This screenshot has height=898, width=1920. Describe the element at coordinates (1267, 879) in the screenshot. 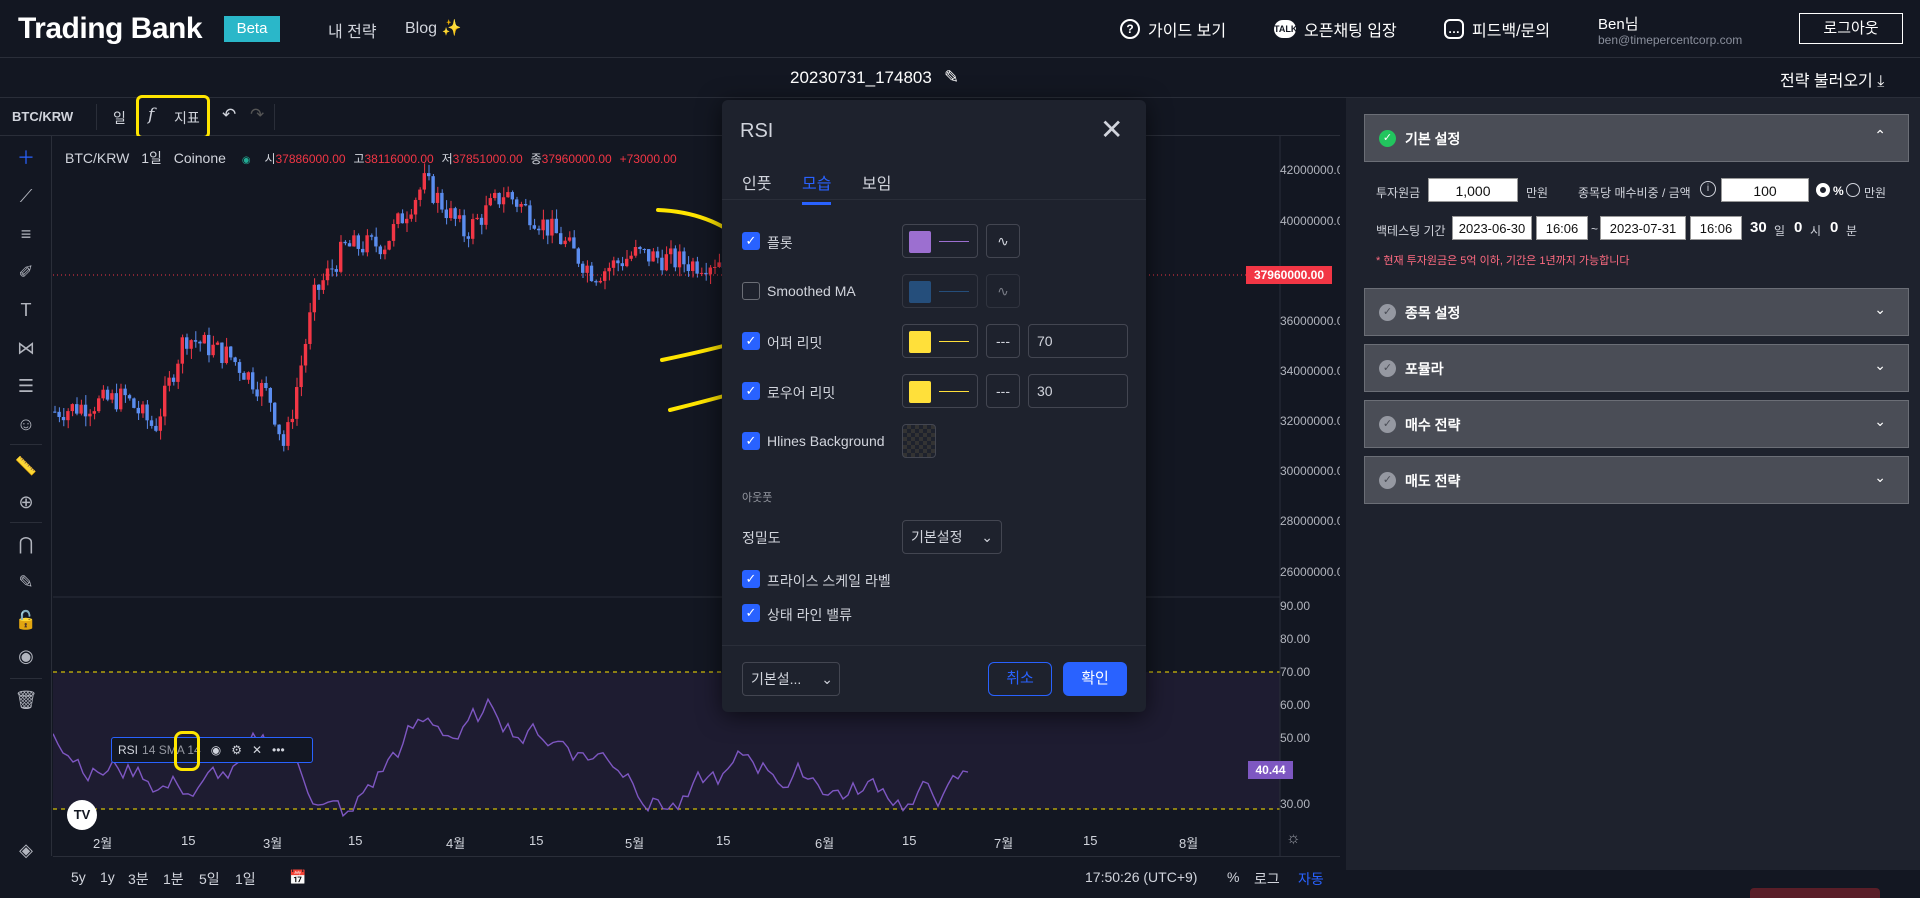

I see `log-toggle: 로그` at that location.